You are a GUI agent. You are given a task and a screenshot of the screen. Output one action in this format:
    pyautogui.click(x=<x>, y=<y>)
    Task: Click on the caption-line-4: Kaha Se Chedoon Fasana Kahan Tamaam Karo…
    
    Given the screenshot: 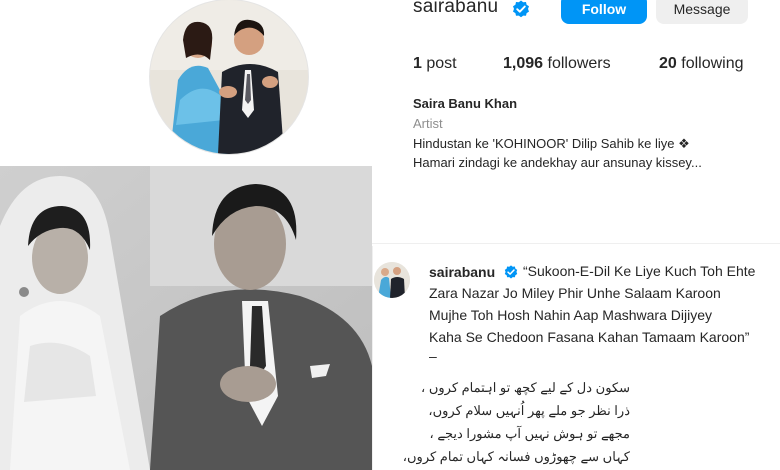 What is the action you would take?
    pyautogui.click(x=589, y=337)
    